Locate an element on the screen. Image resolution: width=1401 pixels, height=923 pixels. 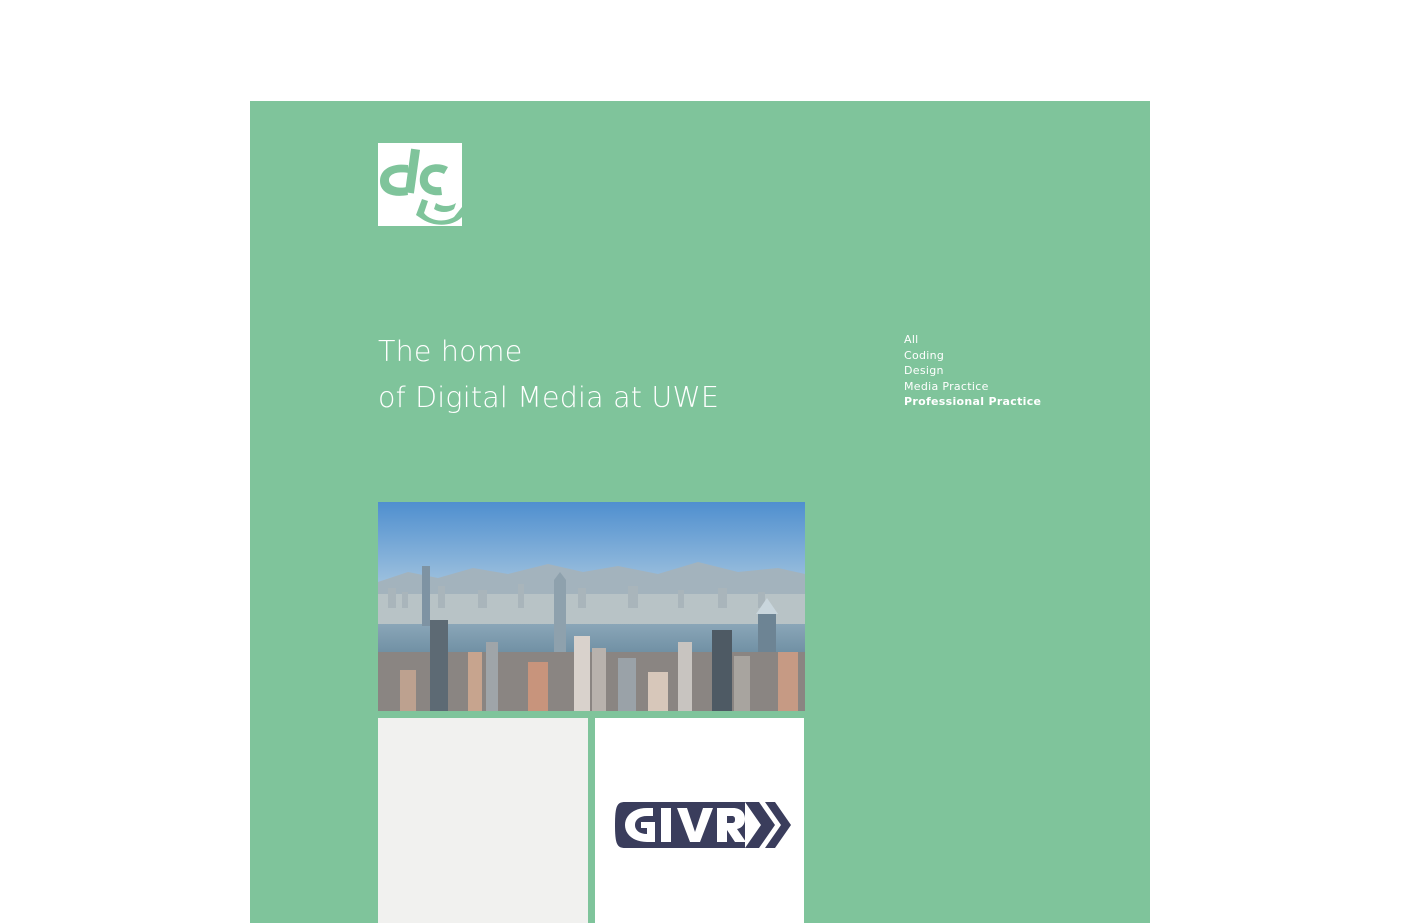
project-card-city is located at coordinates (591, 606).